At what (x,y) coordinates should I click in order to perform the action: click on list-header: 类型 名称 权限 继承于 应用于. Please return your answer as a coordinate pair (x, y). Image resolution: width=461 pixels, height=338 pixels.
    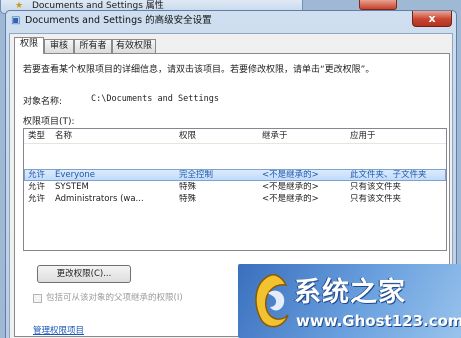
    Looking at the image, I should click on (235, 136).